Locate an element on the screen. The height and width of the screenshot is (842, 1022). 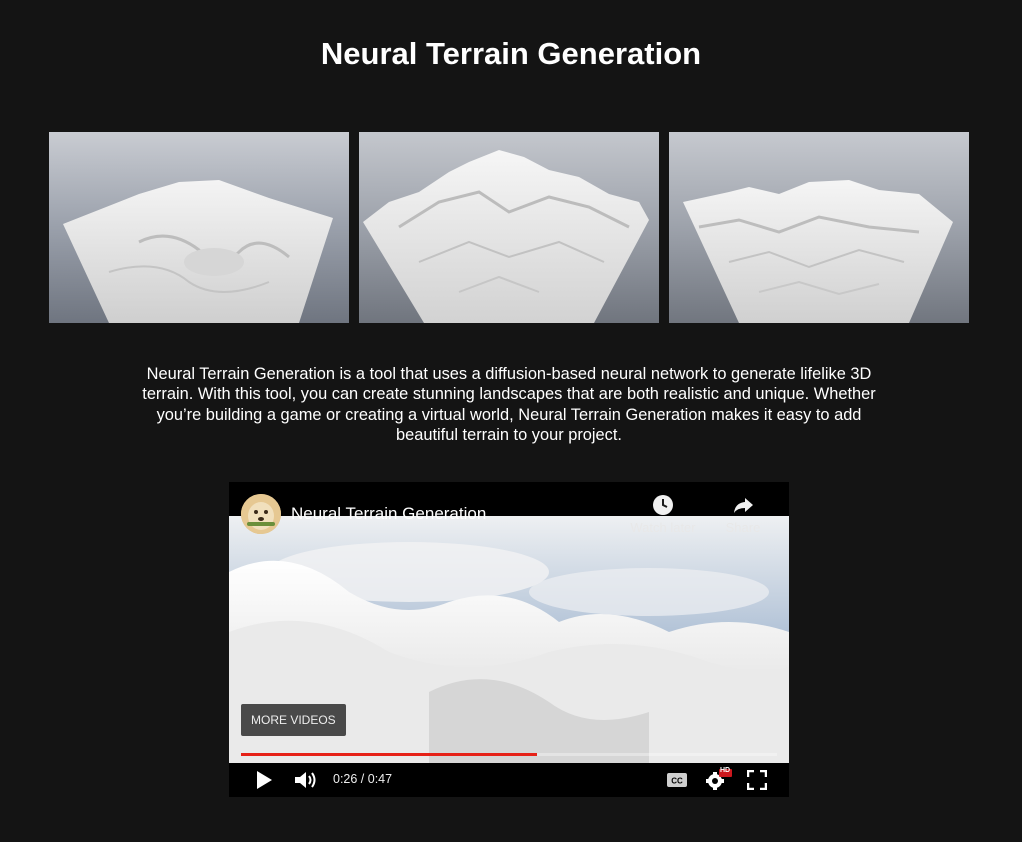
fullscreen-button is located at coordinates (757, 780).